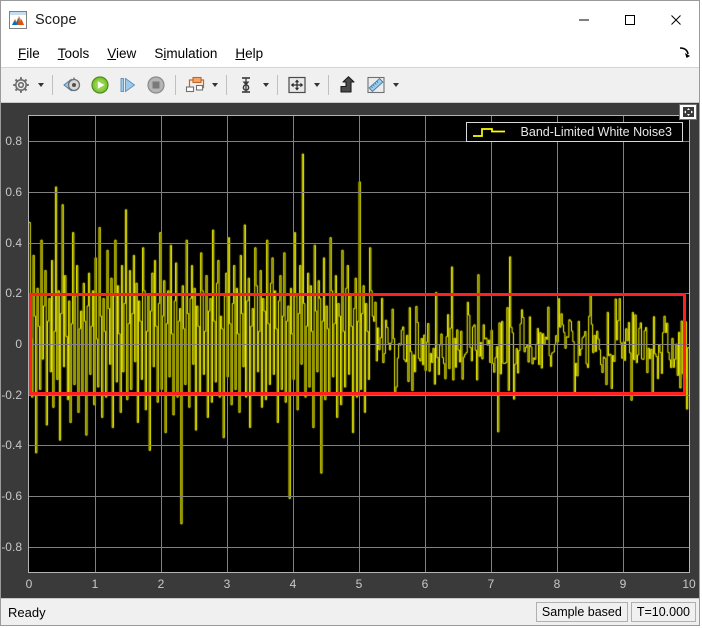  I want to click on configuration-properties-button, so click(21, 85).